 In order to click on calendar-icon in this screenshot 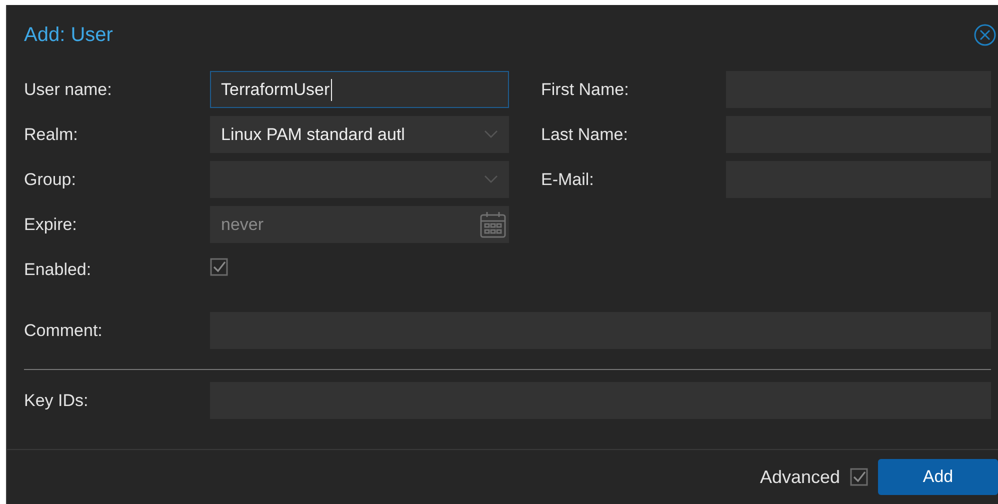, I will do `click(493, 224)`.